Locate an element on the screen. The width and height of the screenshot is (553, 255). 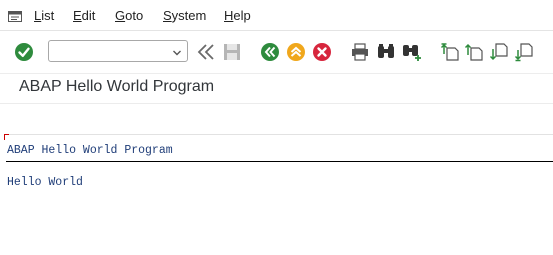
save-icon is located at coordinates (232, 52).